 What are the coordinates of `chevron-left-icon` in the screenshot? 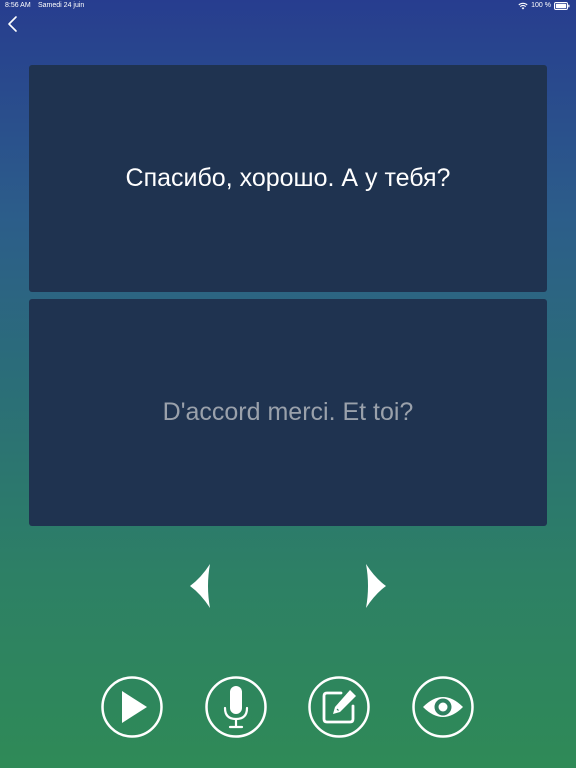 It's located at (13, 27).